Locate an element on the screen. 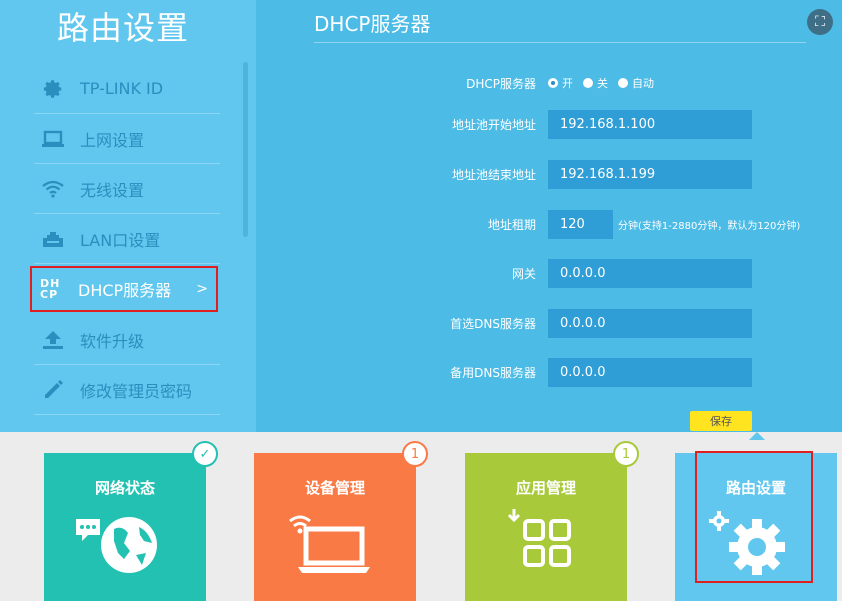 Image resolution: width=842 pixels, height=601 pixels. lease-input: 120 is located at coordinates (580, 224).